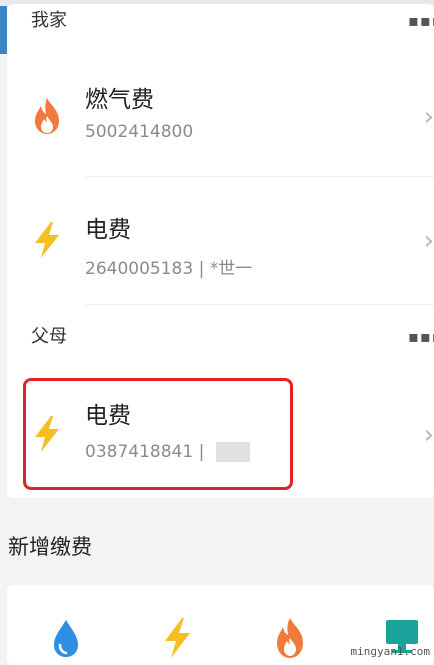 This screenshot has height=665, width=434. Describe the element at coordinates (3, 30) in the screenshot. I see `side-tab-indicator` at that location.